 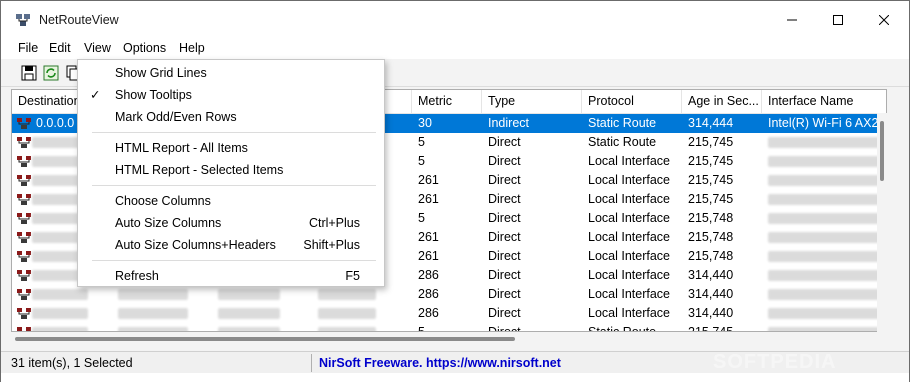 I want to click on menu-view: View, so click(x=97, y=49).